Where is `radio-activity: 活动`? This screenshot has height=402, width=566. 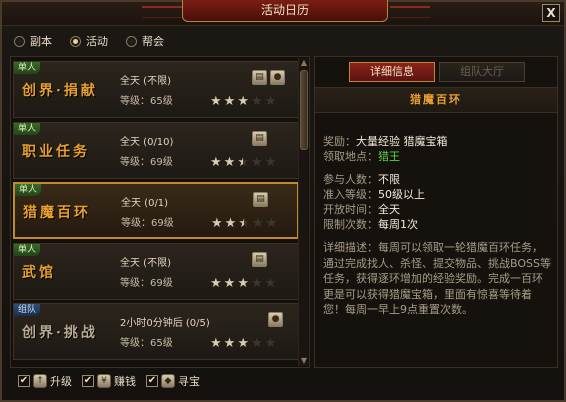
radio-activity: 活动 is located at coordinates (89, 41).